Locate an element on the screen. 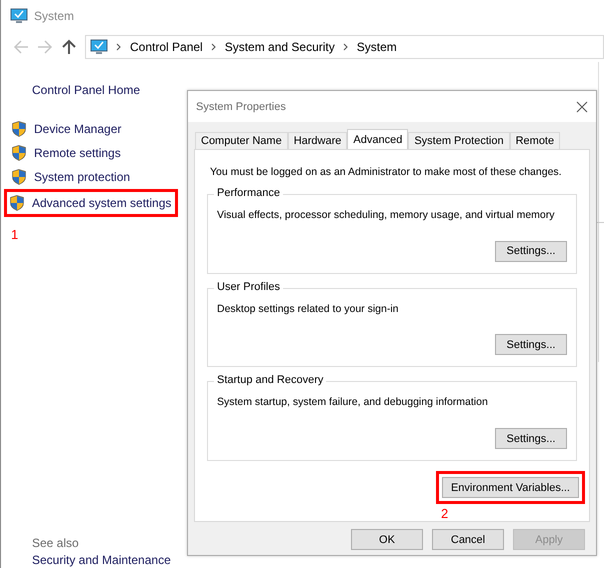 This screenshot has width=604, height=568. dialog-button: Cancel is located at coordinates (468, 539).